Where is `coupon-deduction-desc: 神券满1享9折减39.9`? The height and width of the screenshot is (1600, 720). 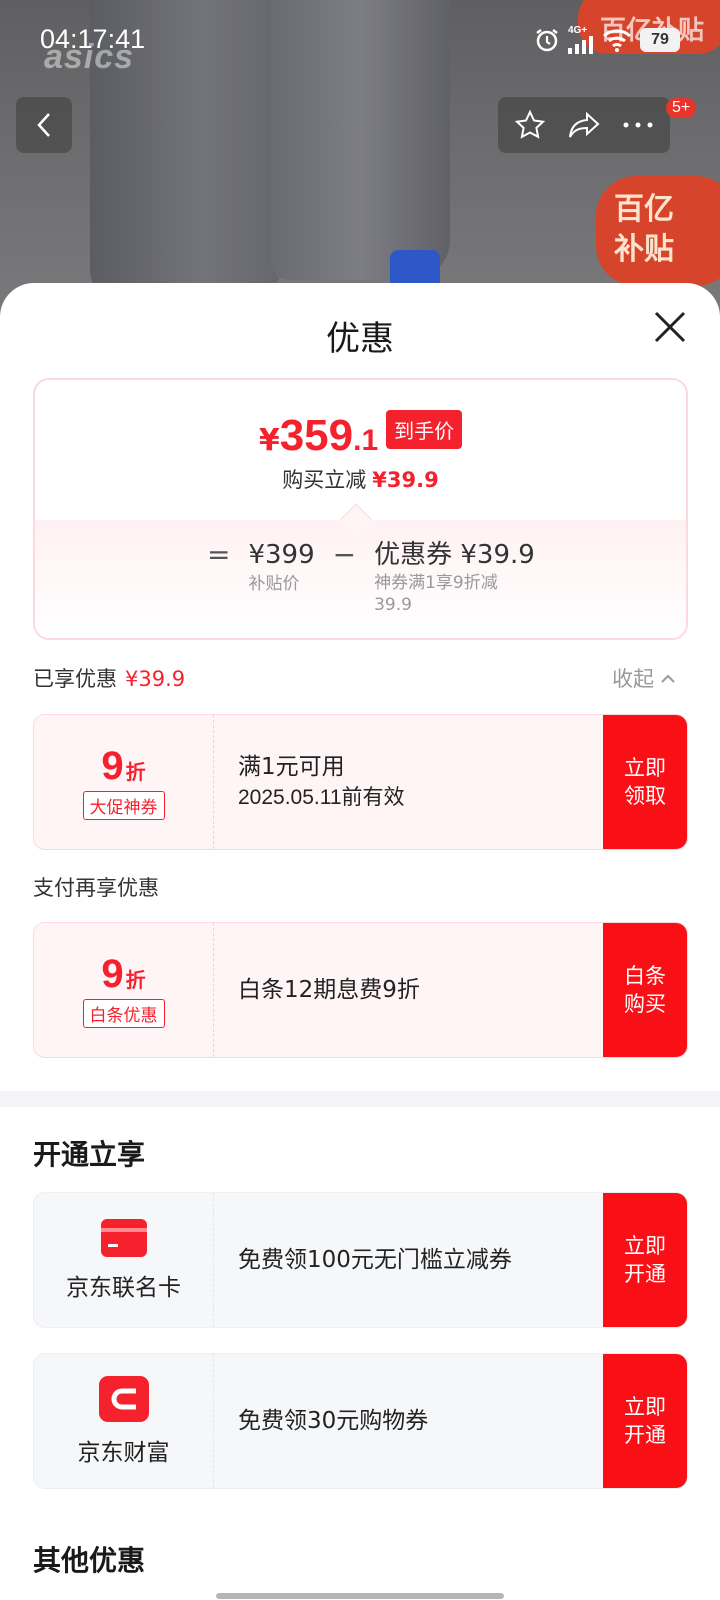
coupon-deduction-desc: 神券满1享9折减39.9 is located at coordinates (436, 594).